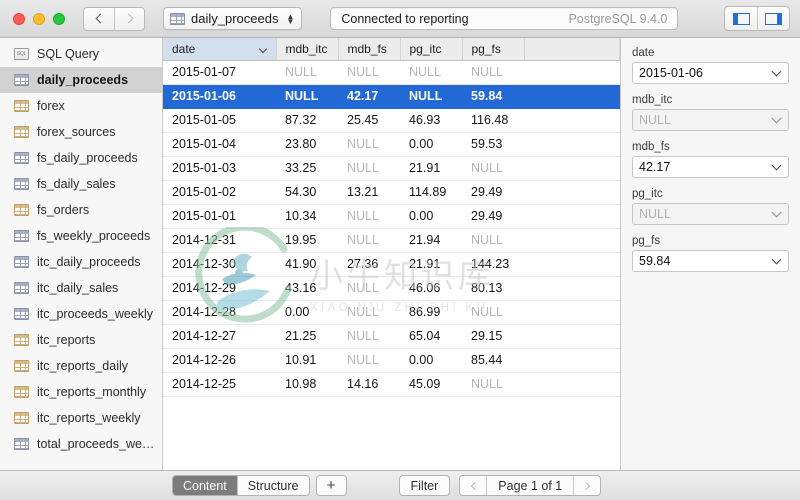 The height and width of the screenshot is (500, 800). I want to click on table-row: 2014-12-26 10.91 NULL 0.00 85.44, so click(391, 360).